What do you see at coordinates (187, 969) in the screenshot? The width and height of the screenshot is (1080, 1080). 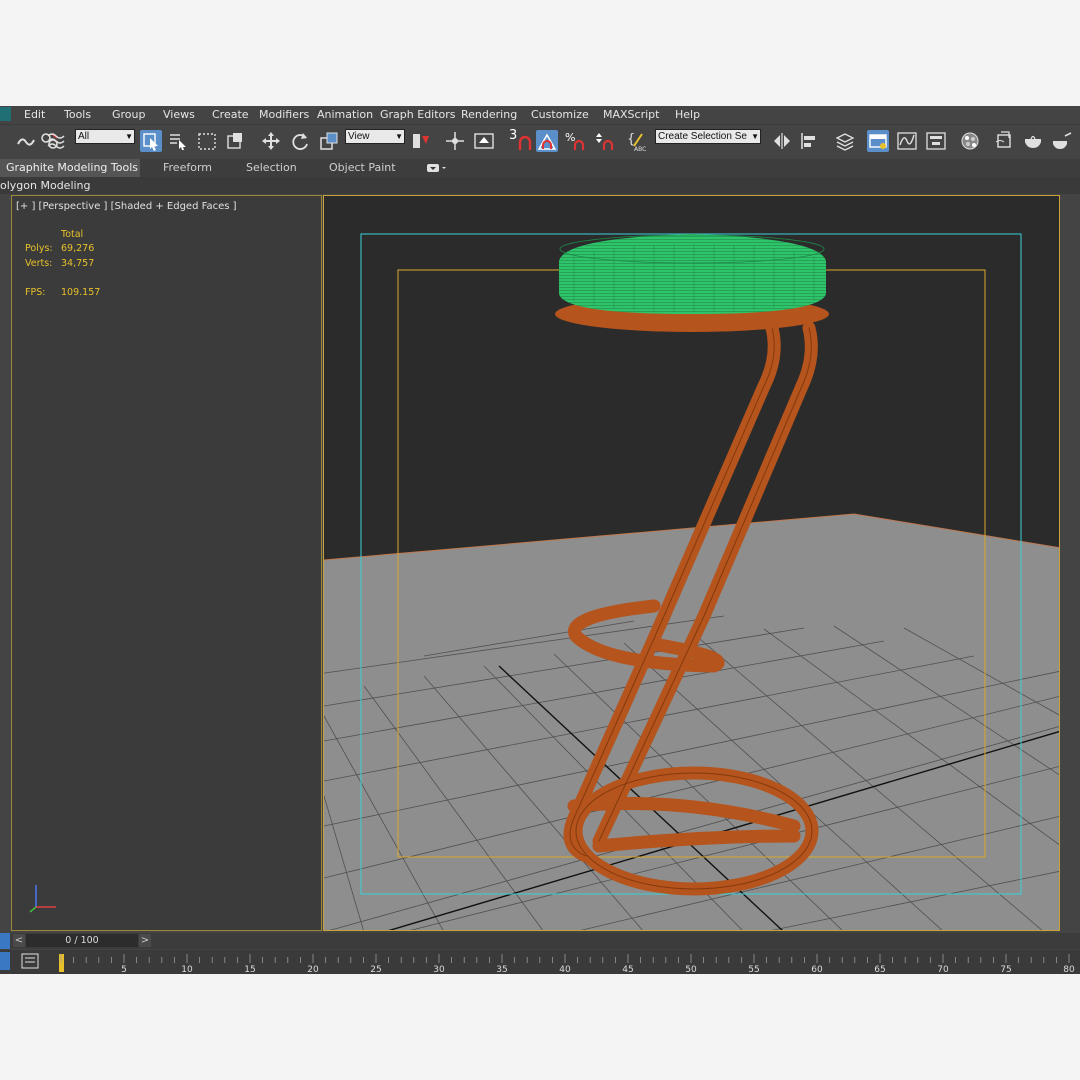 I see `ruler-label: 10` at bounding box center [187, 969].